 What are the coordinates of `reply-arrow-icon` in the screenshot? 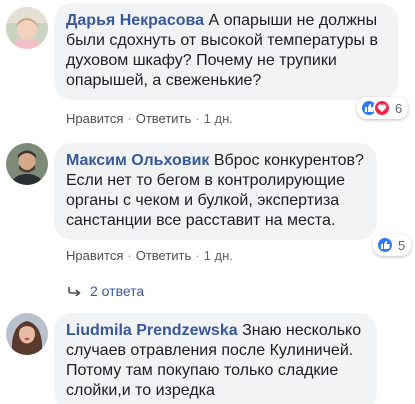 It's located at (75, 291).